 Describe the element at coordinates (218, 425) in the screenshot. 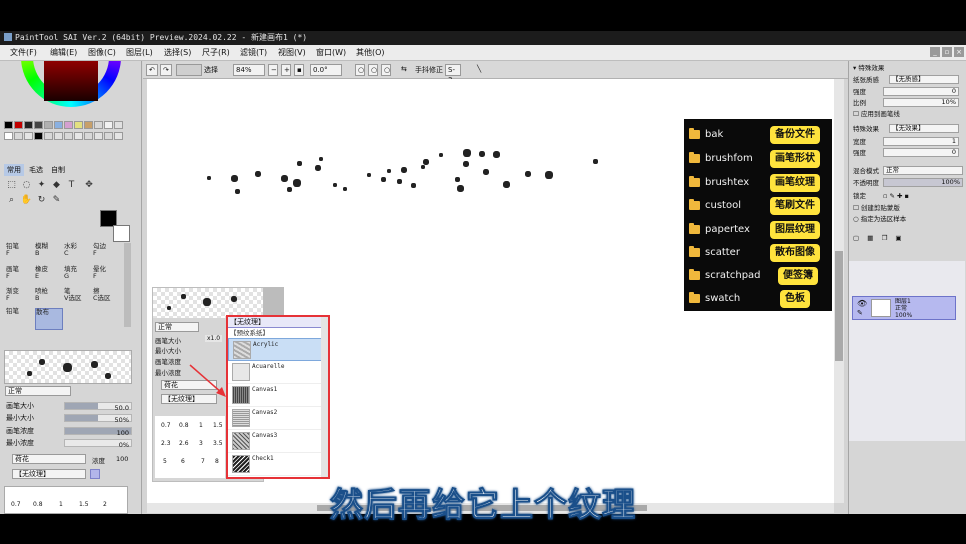

I see `size-preset: 1.5` at that location.